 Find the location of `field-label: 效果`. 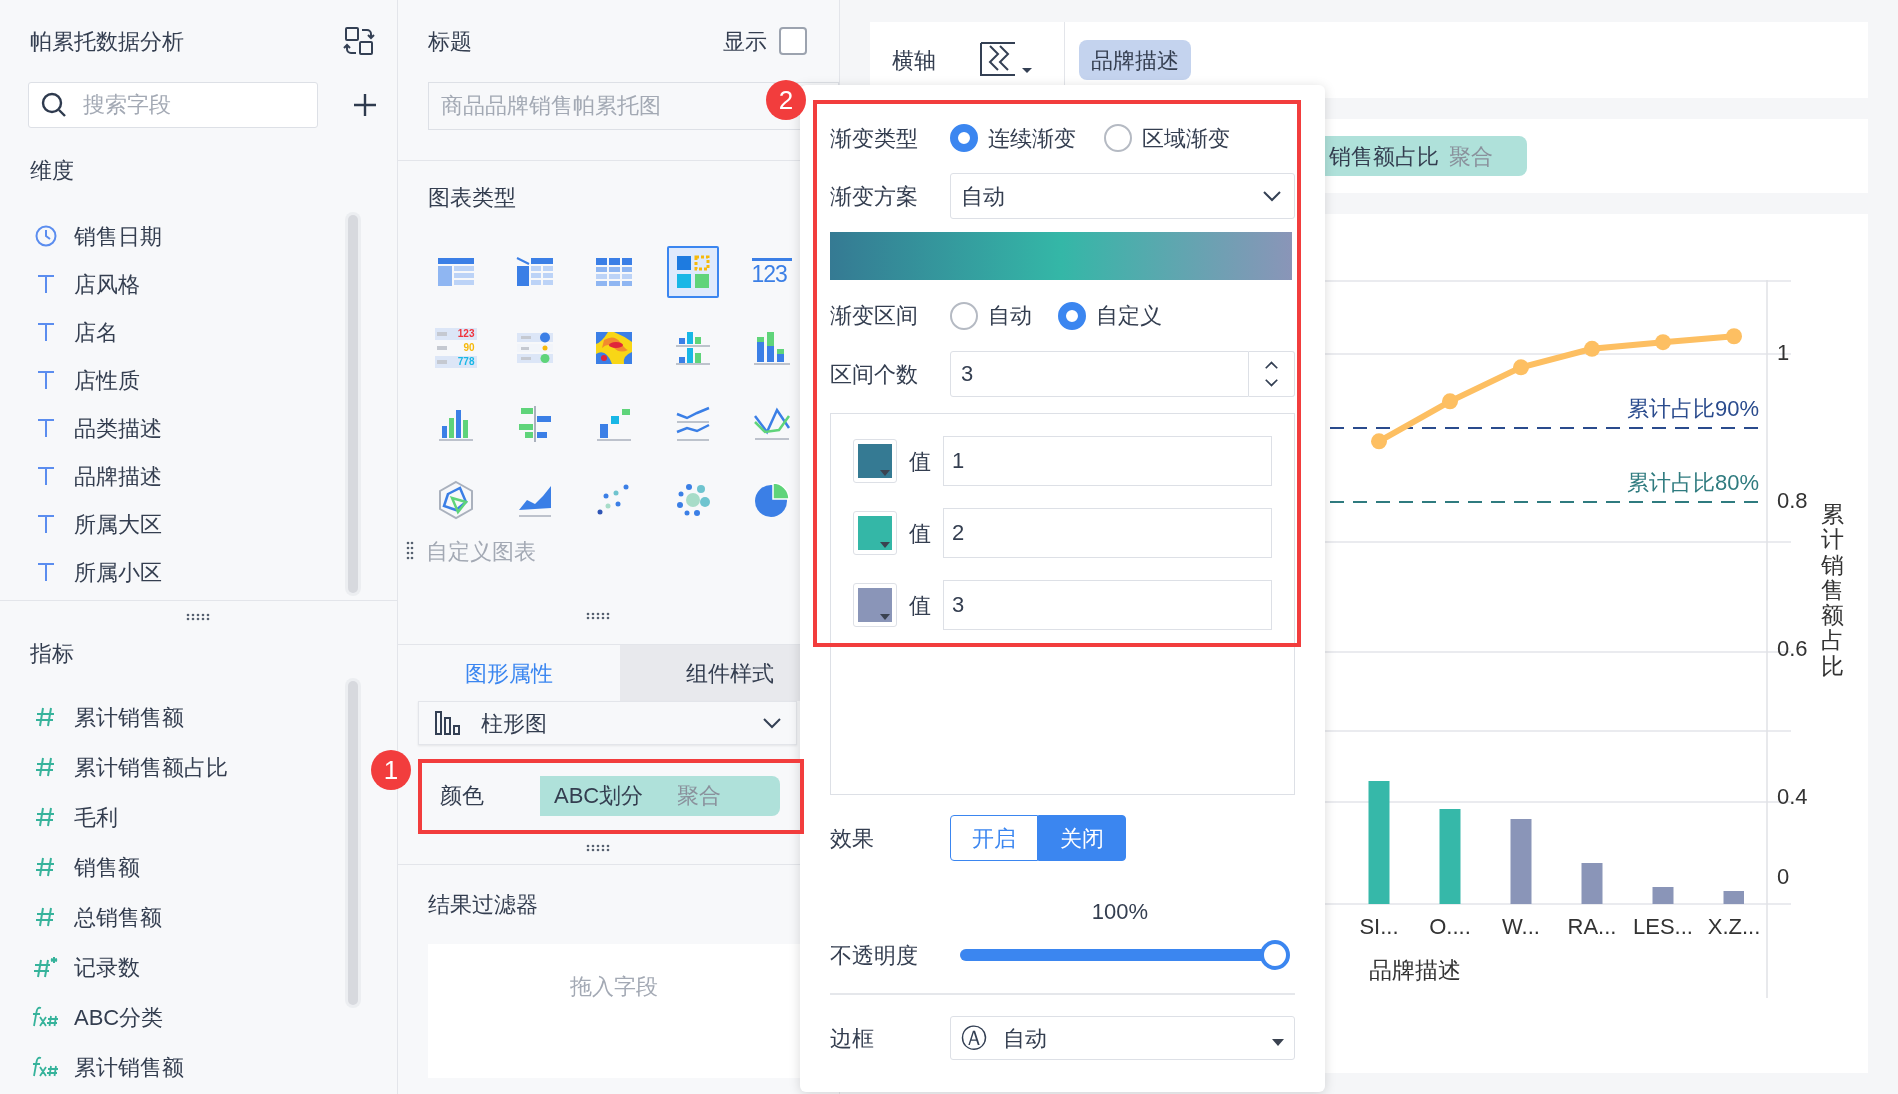

field-label: 效果 is located at coordinates (852, 838).